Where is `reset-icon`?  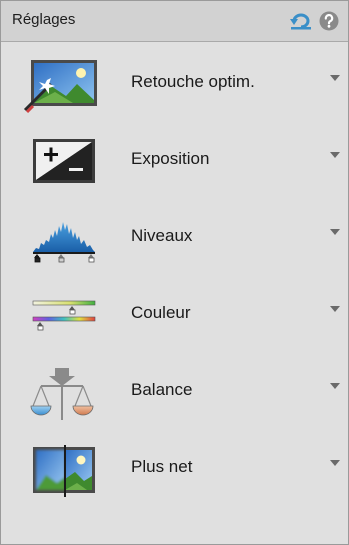 reset-icon is located at coordinates (301, 21).